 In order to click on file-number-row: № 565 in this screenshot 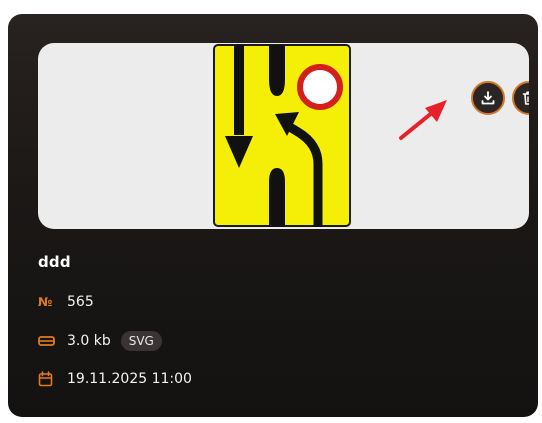, I will do `click(66, 302)`.